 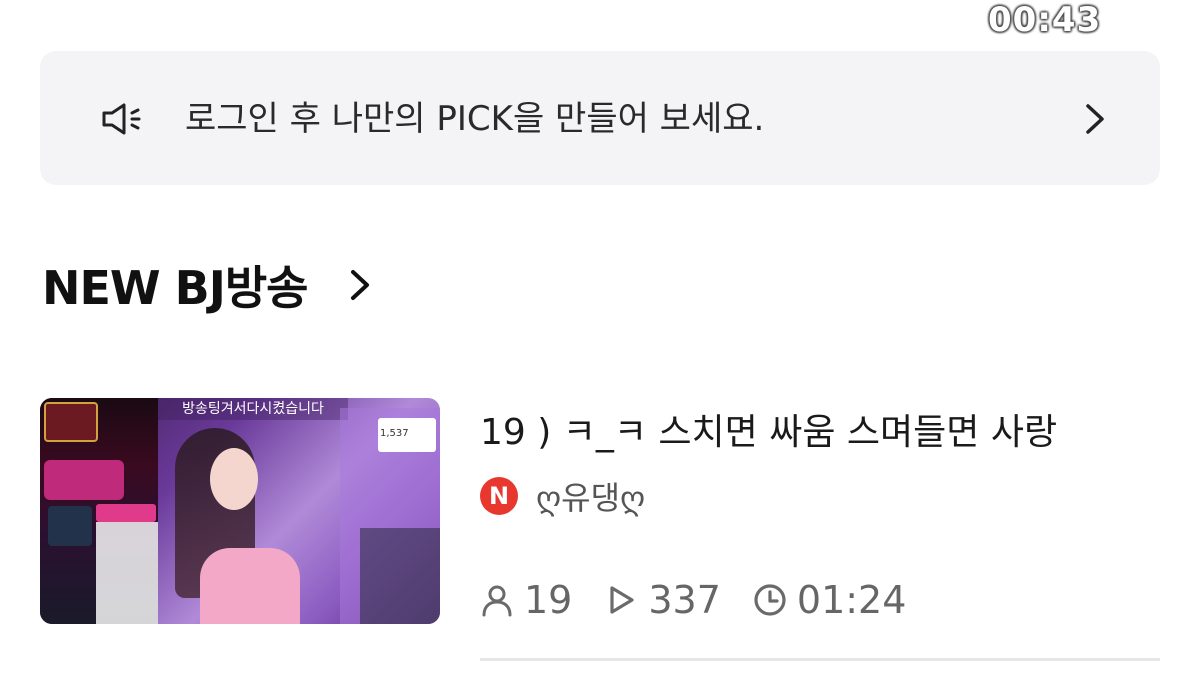 What do you see at coordinates (240, 511) in the screenshot?
I see `broadcast-thumbnail: 방송팅겨서다시켰습니다 1,537` at bounding box center [240, 511].